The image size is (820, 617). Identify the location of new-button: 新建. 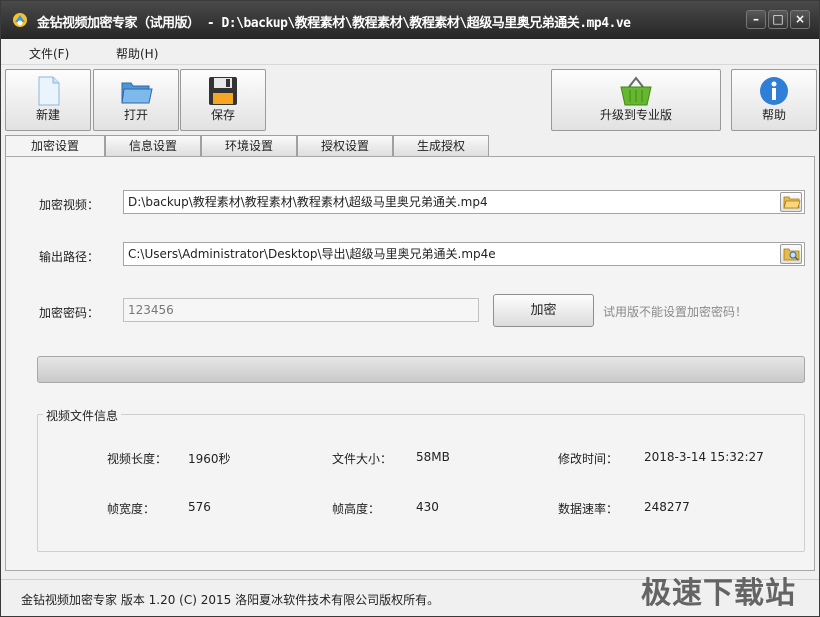
(48, 100).